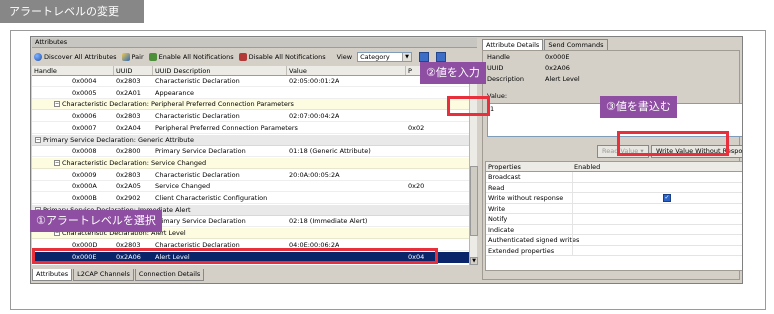 Image resolution: width=774 pixels, height=314 pixels. I want to click on callout-enter-value: ②値を入力, so click(453, 73).